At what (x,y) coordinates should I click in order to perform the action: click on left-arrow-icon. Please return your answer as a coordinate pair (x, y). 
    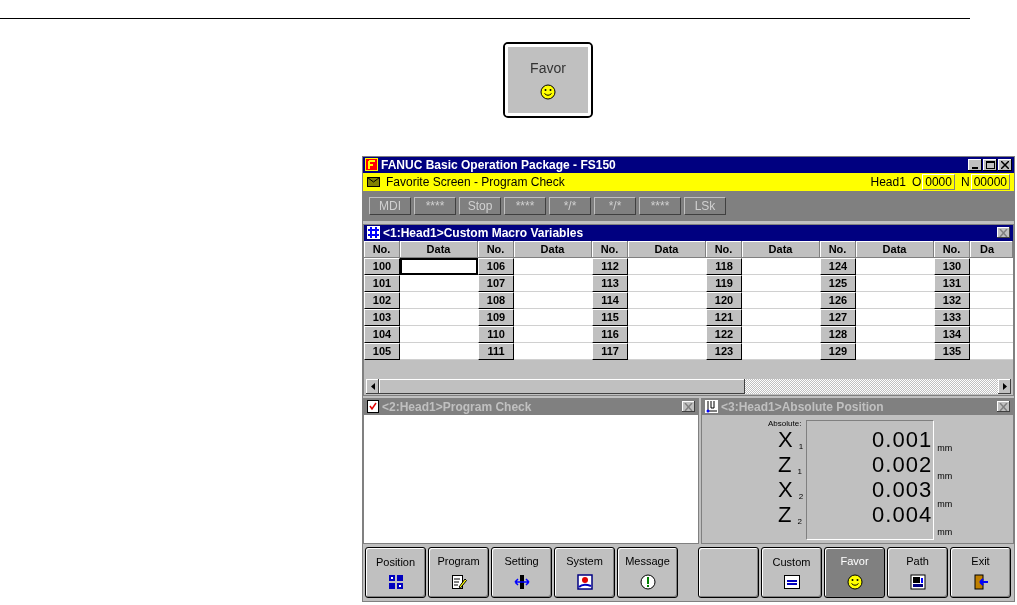
    Looking at the image, I should click on (372, 386).